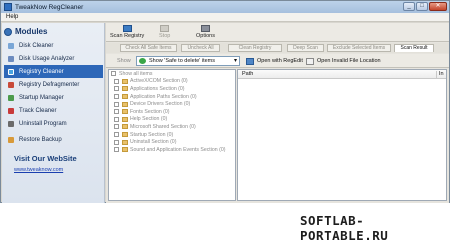 This screenshot has width=450, height=250. Describe the element at coordinates (152, 134) in the screenshot. I see `tree-item-label: Startup Section (0)` at that location.